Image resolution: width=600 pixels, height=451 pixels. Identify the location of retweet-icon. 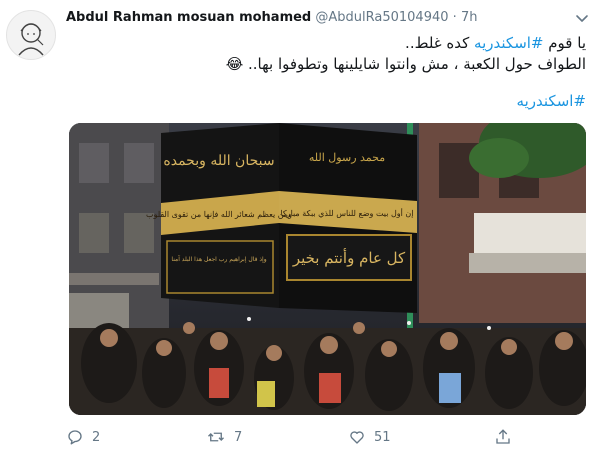
(216, 437).